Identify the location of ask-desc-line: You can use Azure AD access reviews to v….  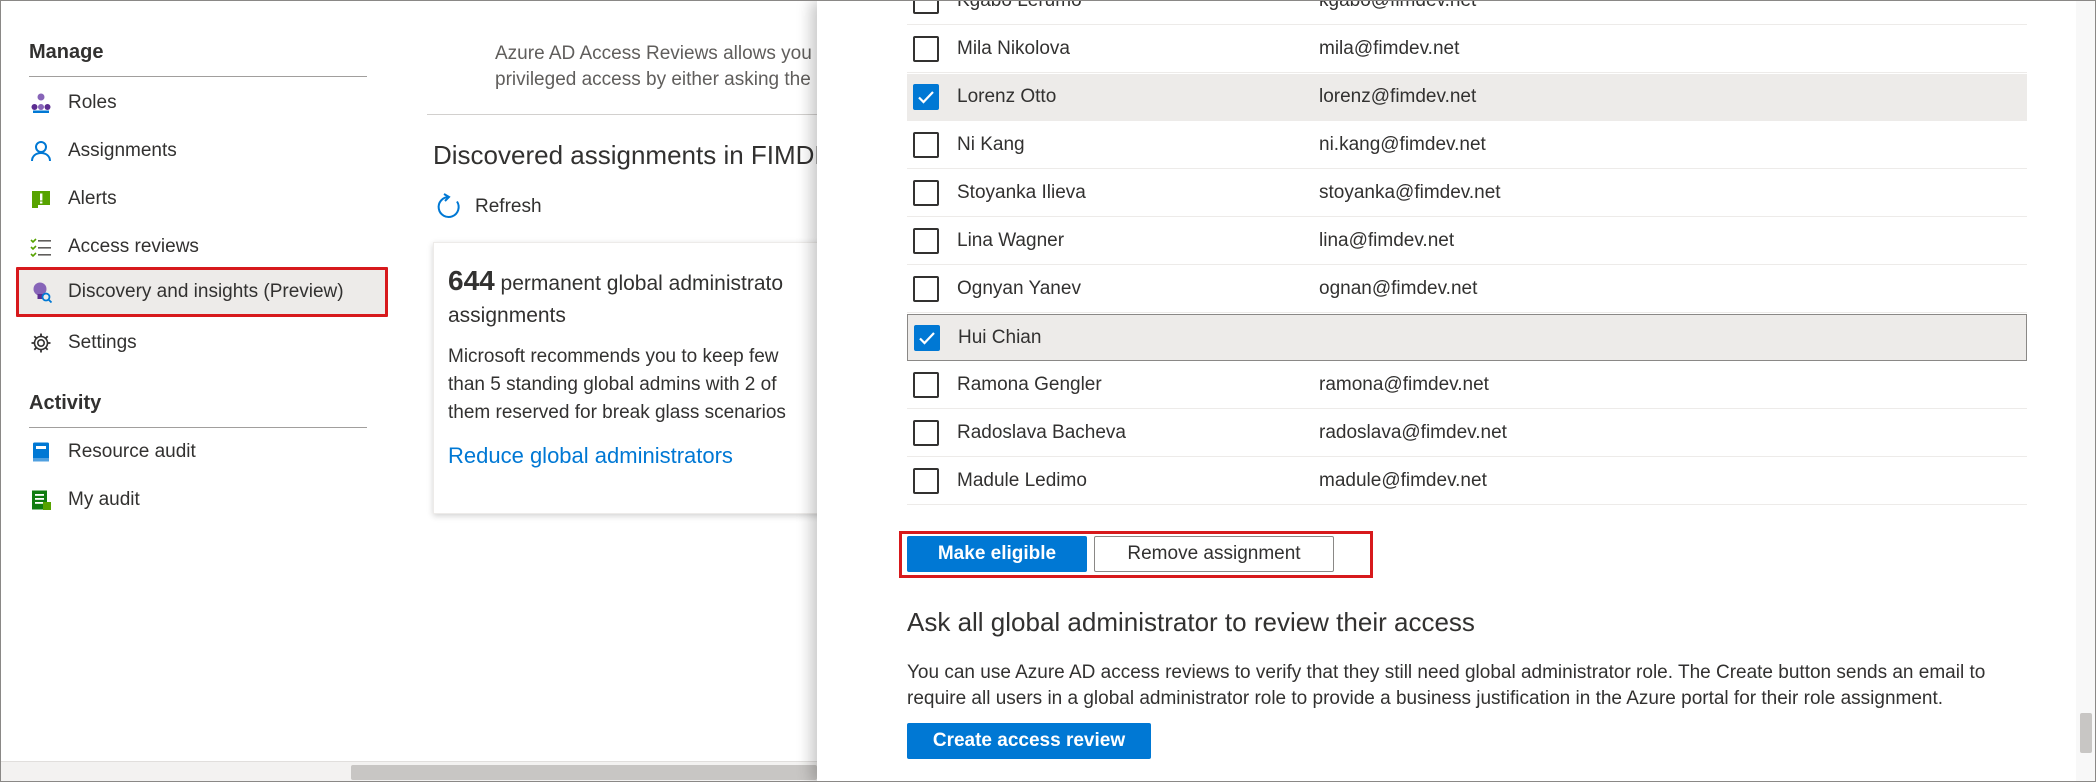
(1446, 672).